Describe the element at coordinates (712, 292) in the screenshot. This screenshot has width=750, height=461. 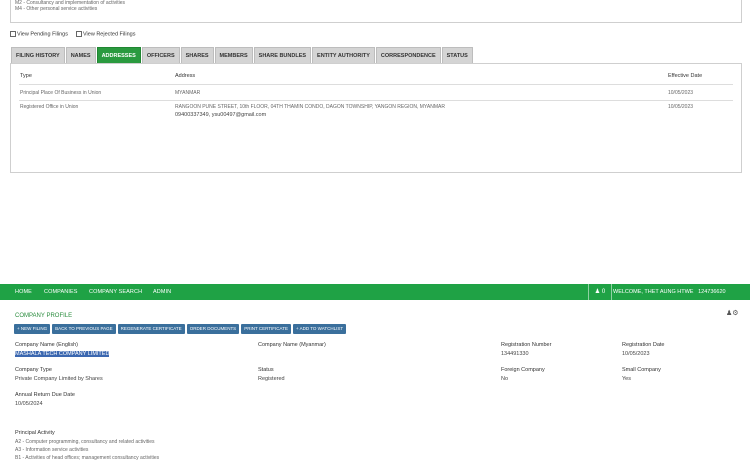
I see `user-phone: 124736620` at that location.